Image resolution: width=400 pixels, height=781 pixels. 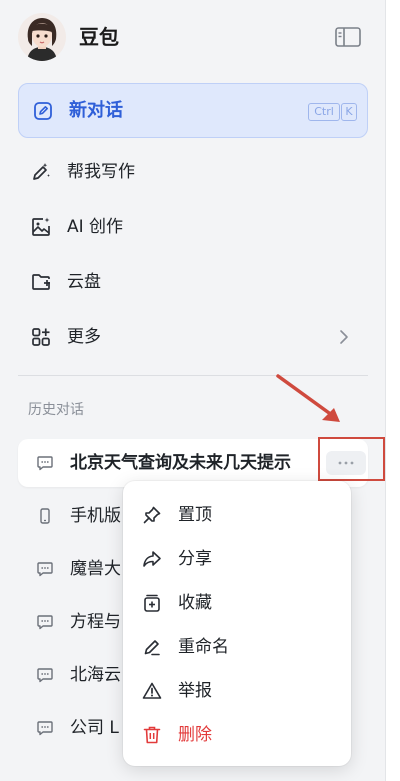 I want to click on chat-title: 北海云, so click(x=95, y=675).